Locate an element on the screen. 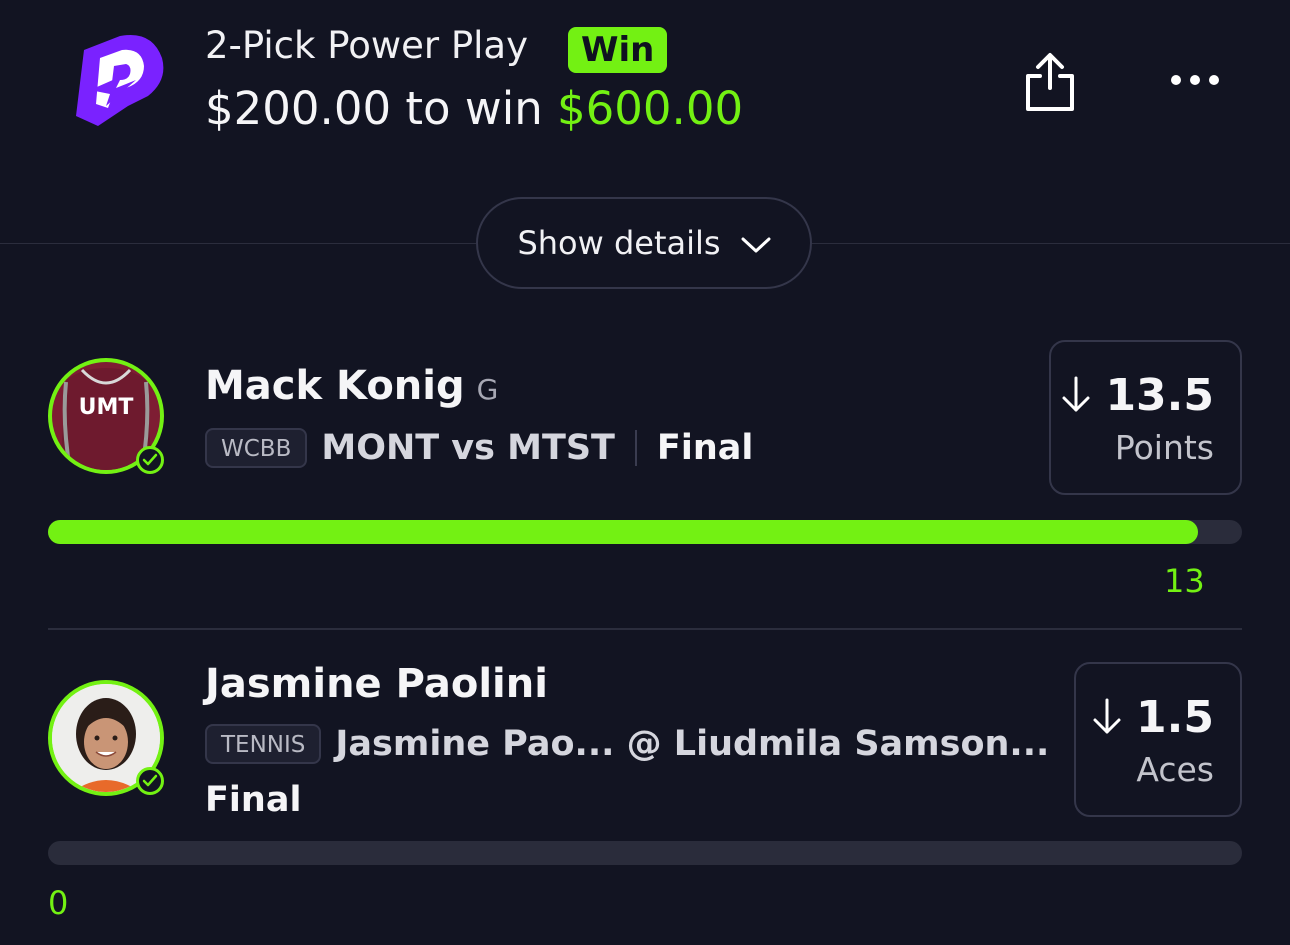 The image size is (1290, 945). to-win-text: to win is located at coordinates (474, 108).